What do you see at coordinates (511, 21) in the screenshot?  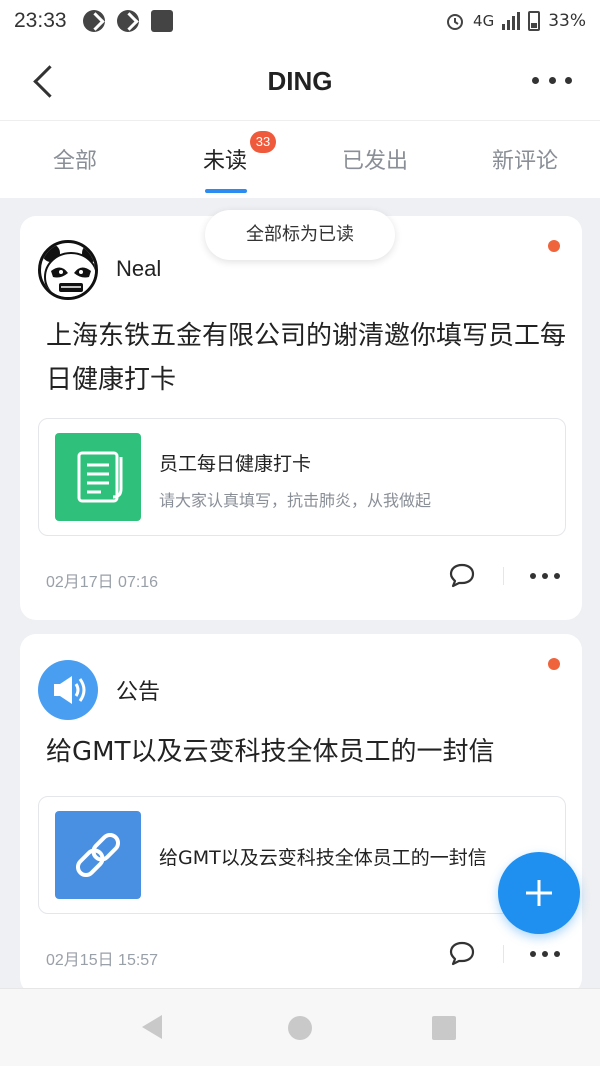 I see `signal-icon` at bounding box center [511, 21].